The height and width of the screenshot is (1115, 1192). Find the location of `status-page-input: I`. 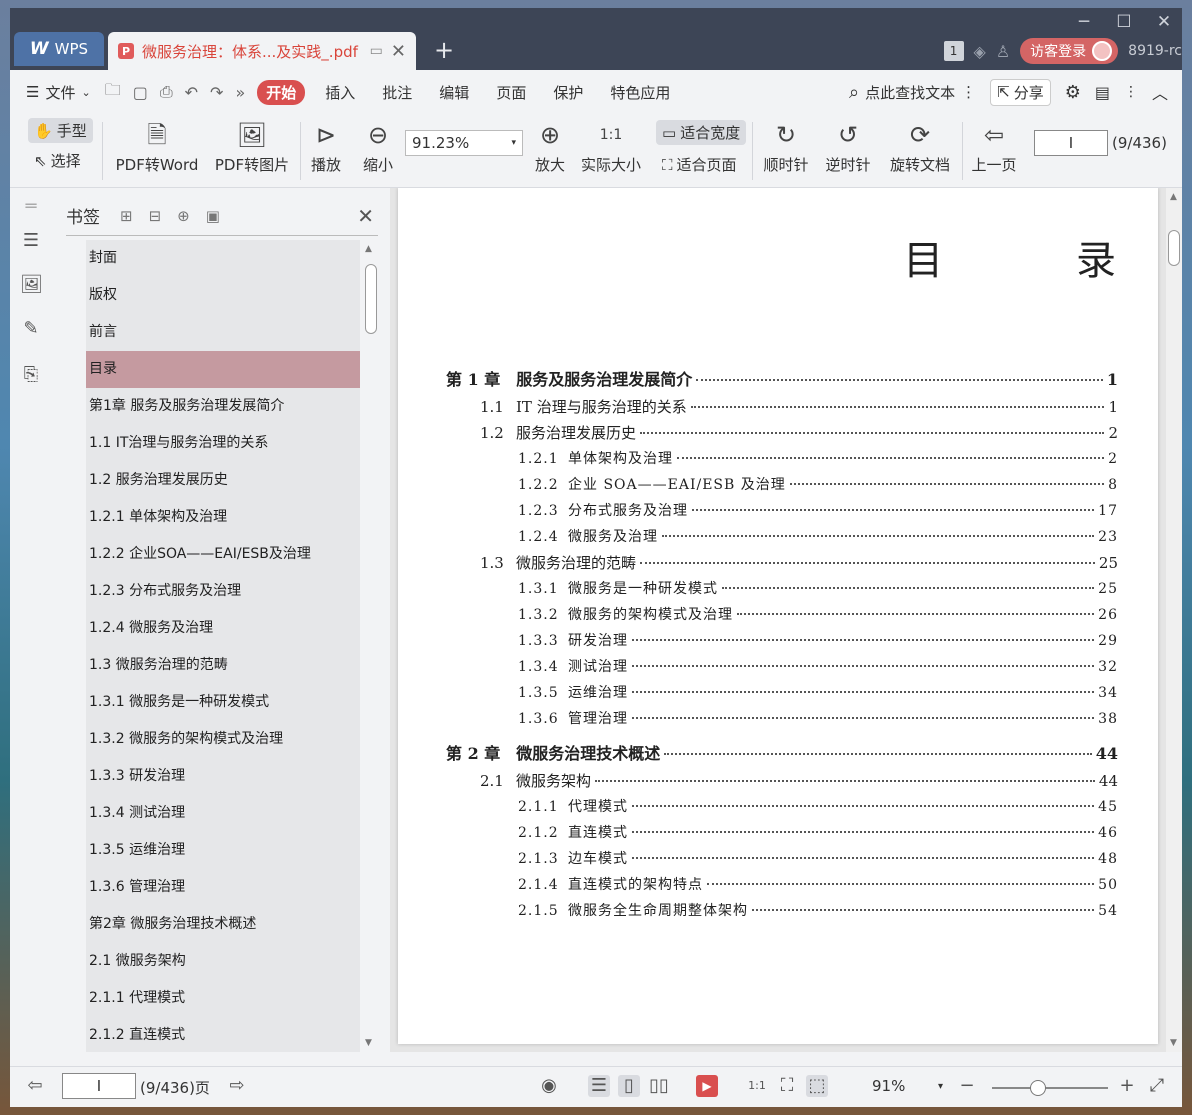

status-page-input: I is located at coordinates (99, 1086).